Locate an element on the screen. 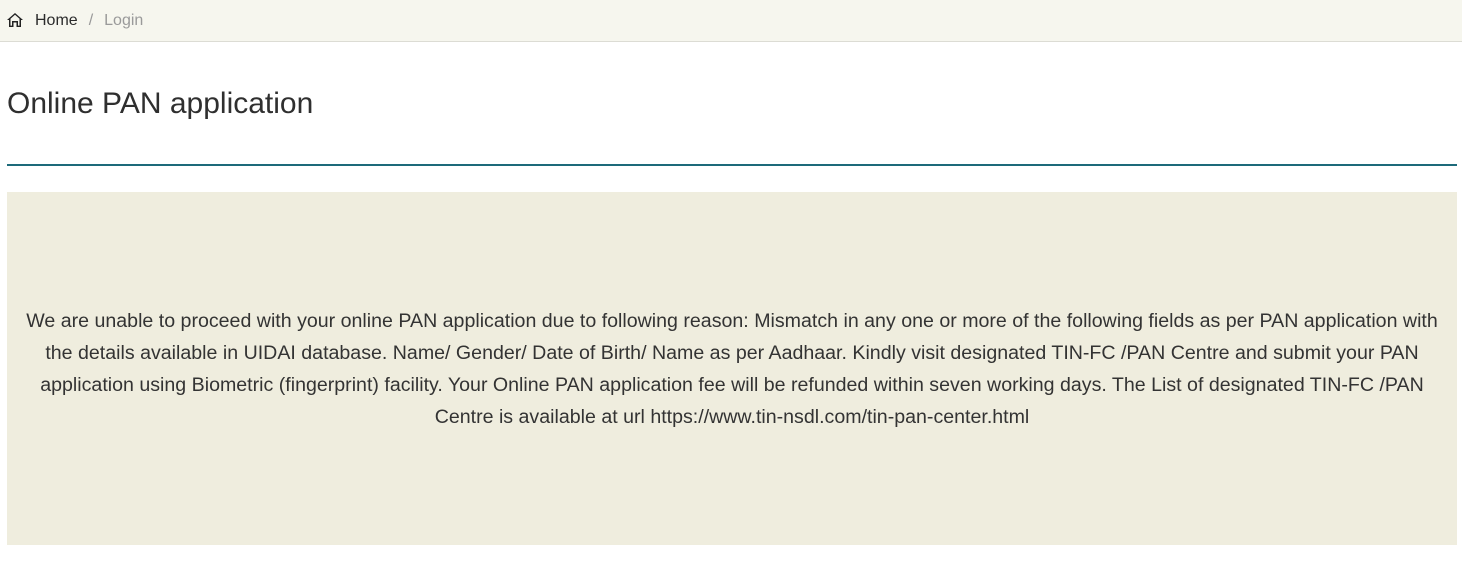  title-divider is located at coordinates (732, 165).